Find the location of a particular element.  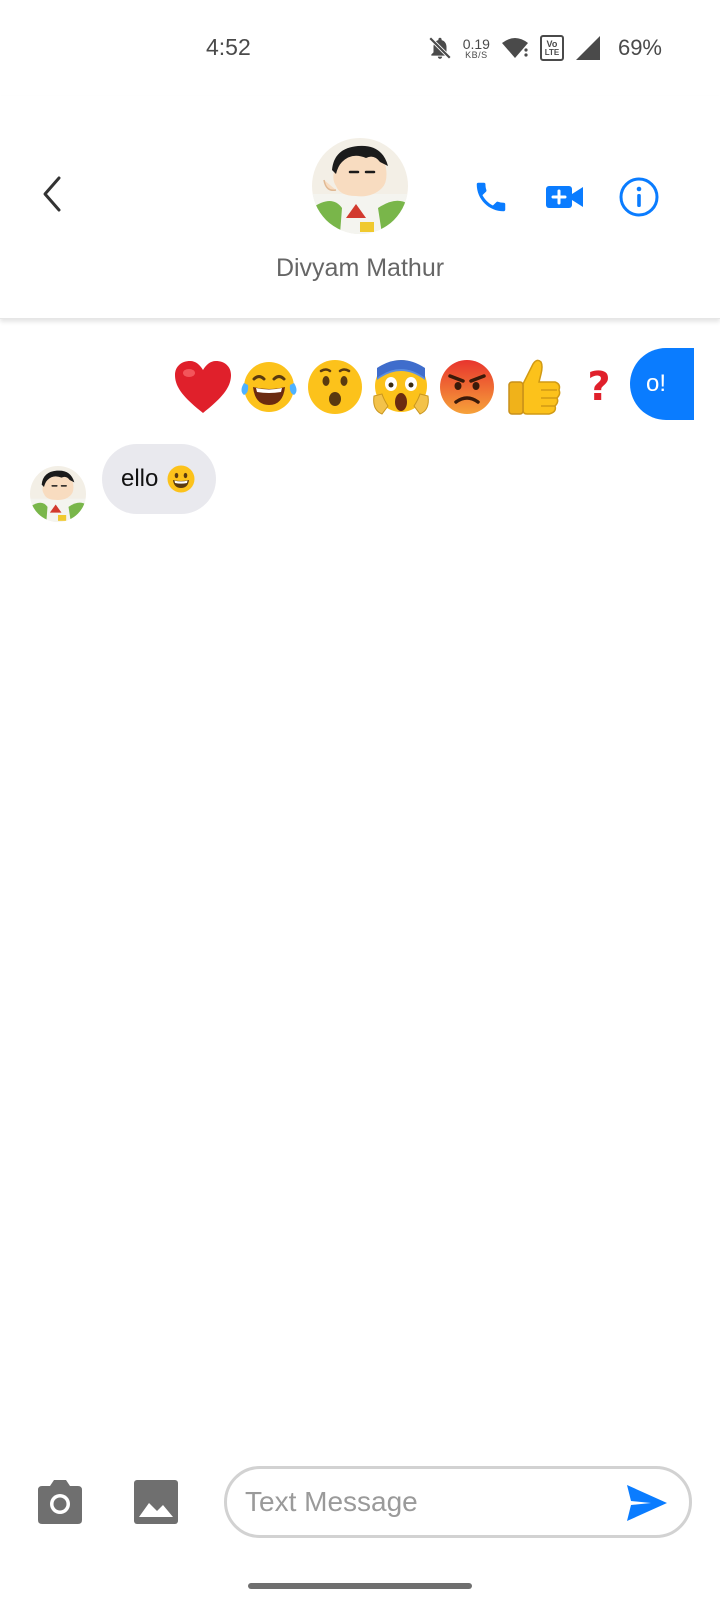

video-call-icon is located at coordinates (564, 197).